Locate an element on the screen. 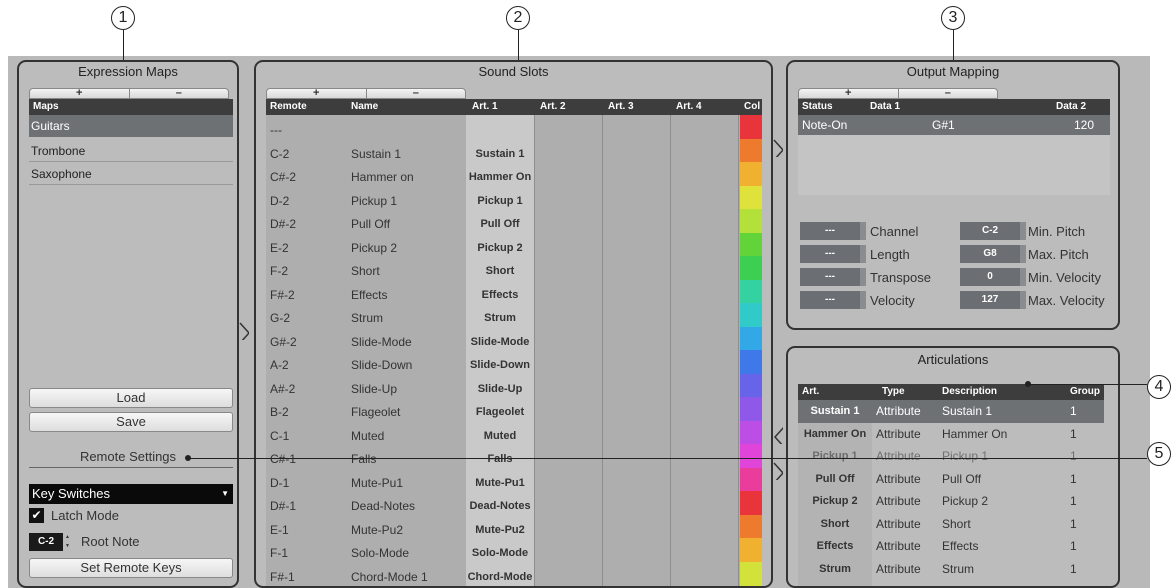 Image resolution: width=1173 pixels, height=588 pixels. slot-art1: Slide-Up is located at coordinates (500, 390).